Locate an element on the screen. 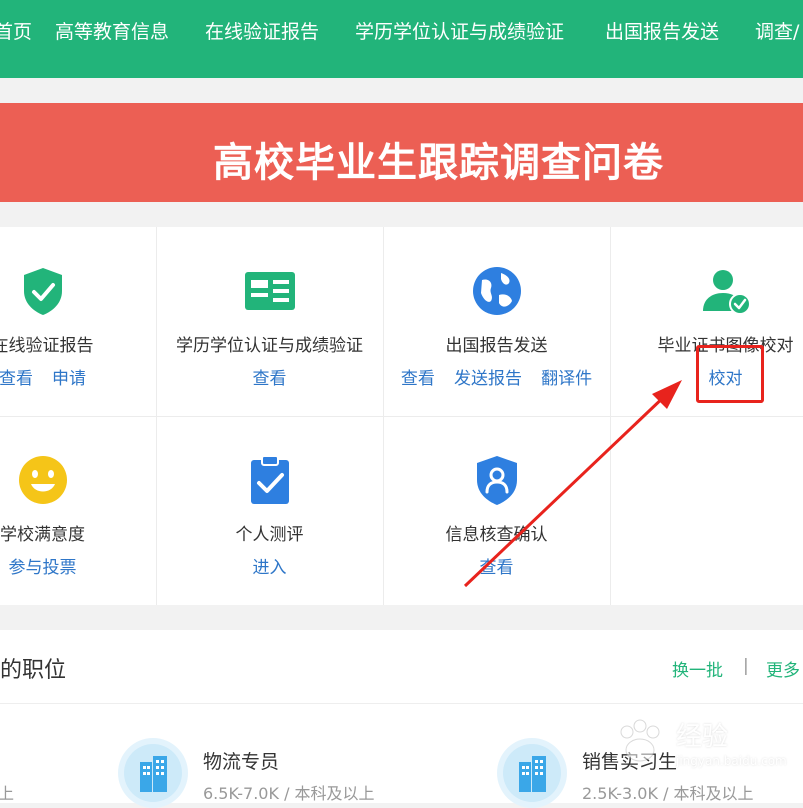 This screenshot has width=803, height=808. job-meta-partial: 上 is located at coordinates (7, 793).